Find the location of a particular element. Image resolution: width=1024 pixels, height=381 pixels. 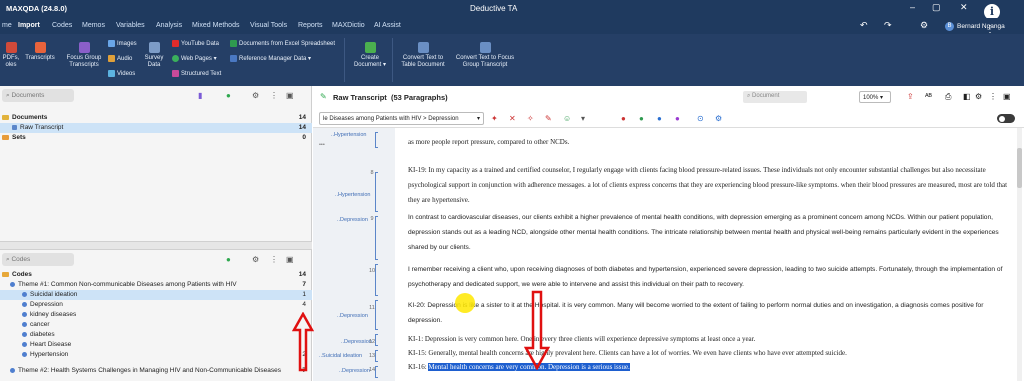

blue-color-code-icon: ● is located at coordinates (659, 118).